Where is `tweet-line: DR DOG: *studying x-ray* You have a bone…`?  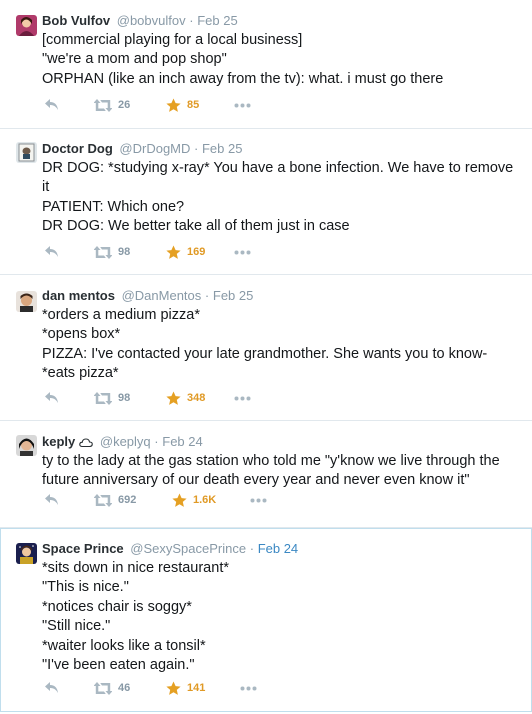
tweet-line: DR DOG: *studying x-ray* You have a bone… is located at coordinates (278, 178).